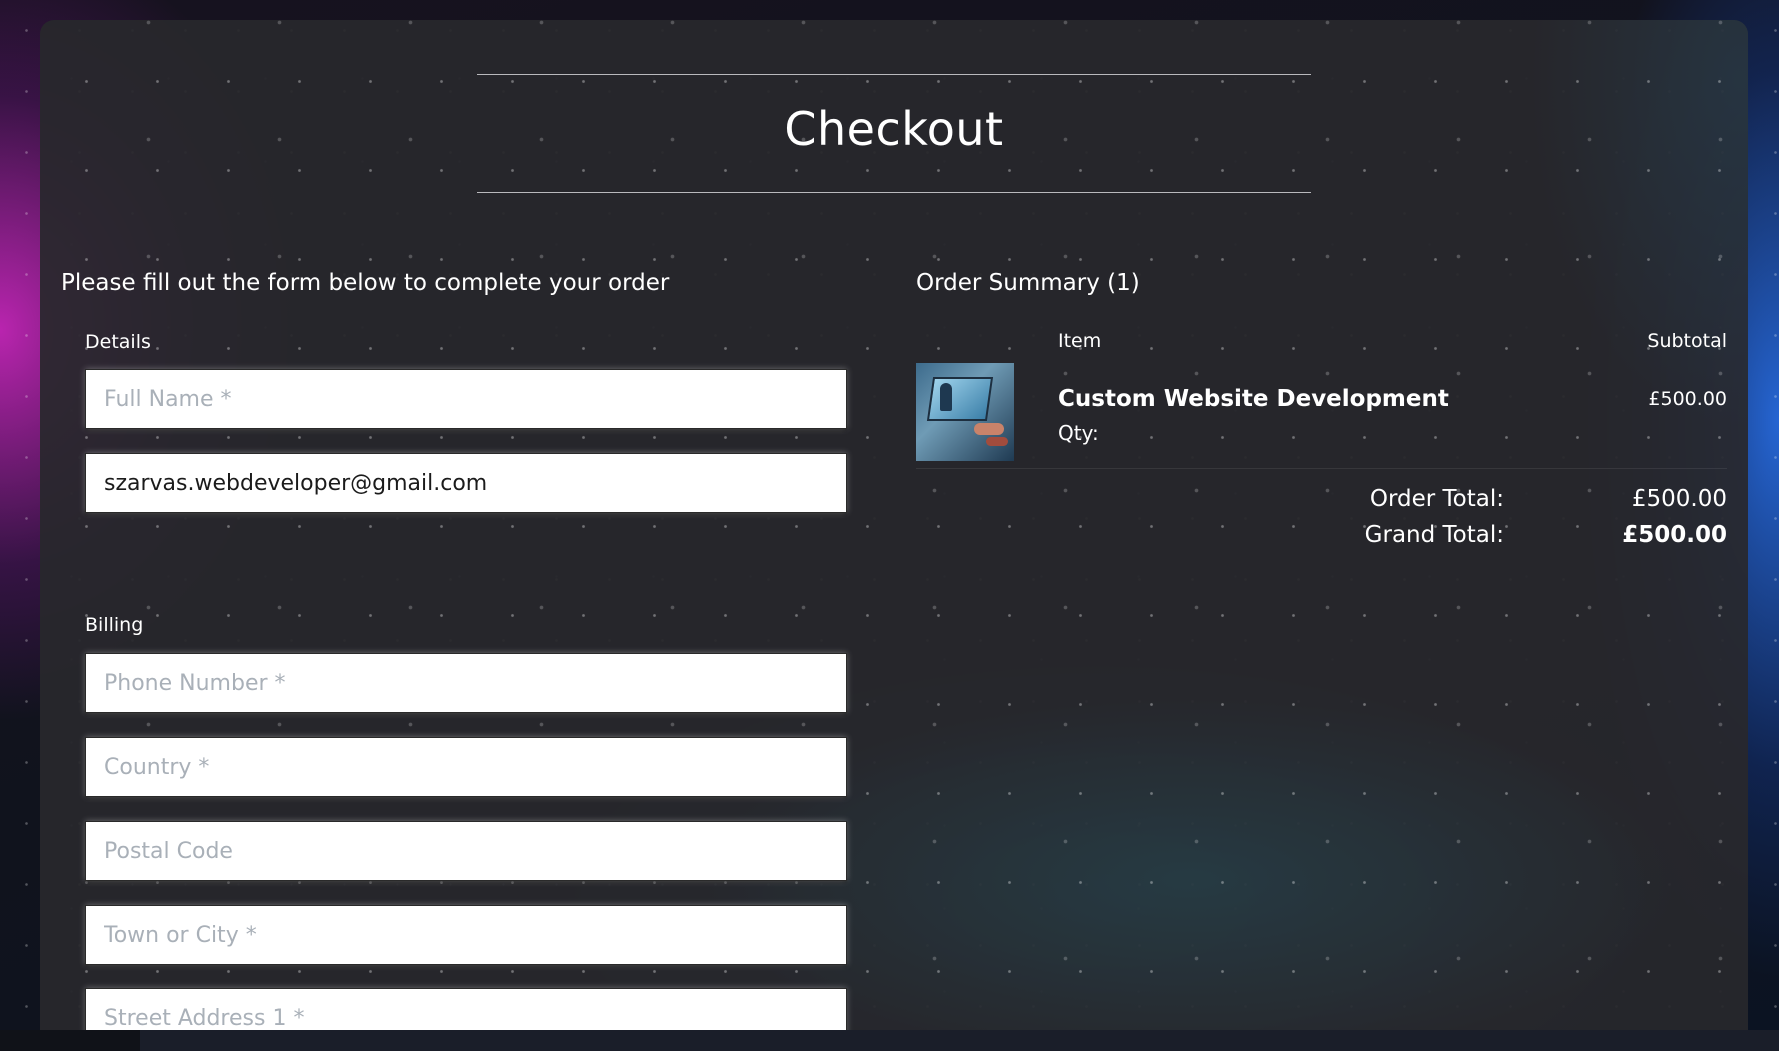 The image size is (1779, 1051). I want to click on email-input, so click(466, 483).